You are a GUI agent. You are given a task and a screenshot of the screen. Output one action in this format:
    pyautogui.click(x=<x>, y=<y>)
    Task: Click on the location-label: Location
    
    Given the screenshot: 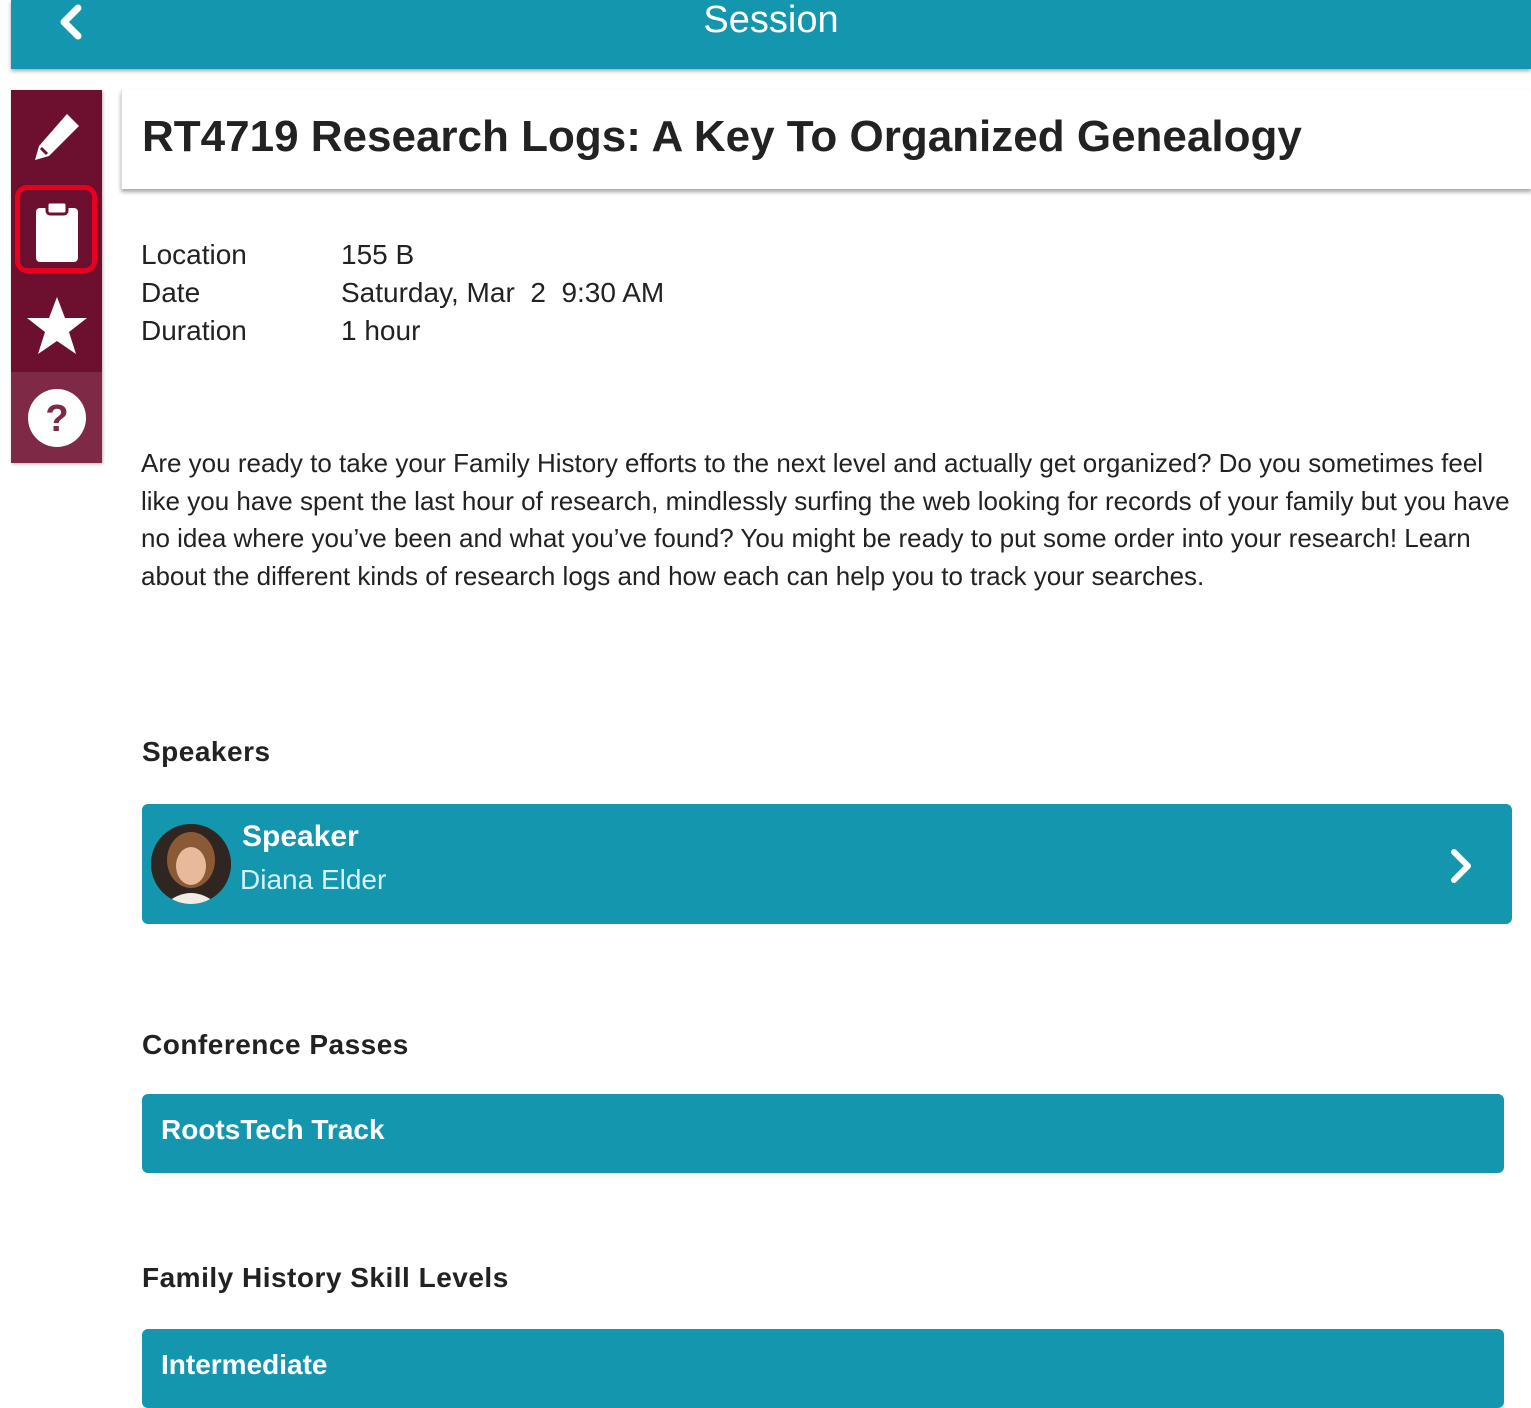 What is the action you would take?
    pyautogui.click(x=194, y=254)
    